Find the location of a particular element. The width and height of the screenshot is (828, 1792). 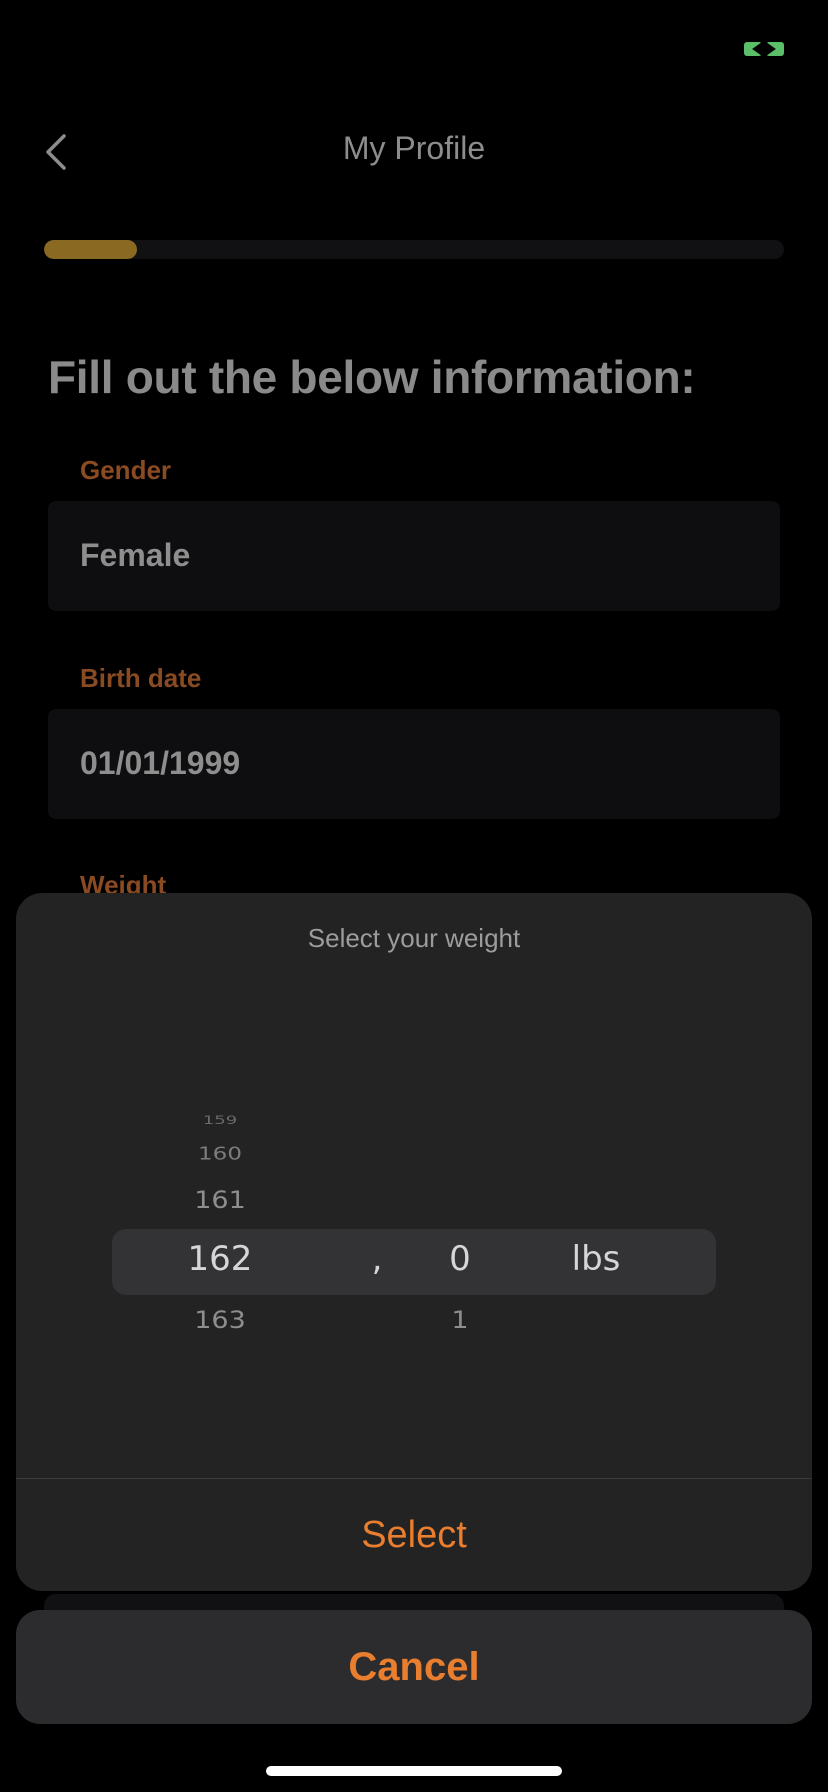

battery-icon is located at coordinates (764, 49).